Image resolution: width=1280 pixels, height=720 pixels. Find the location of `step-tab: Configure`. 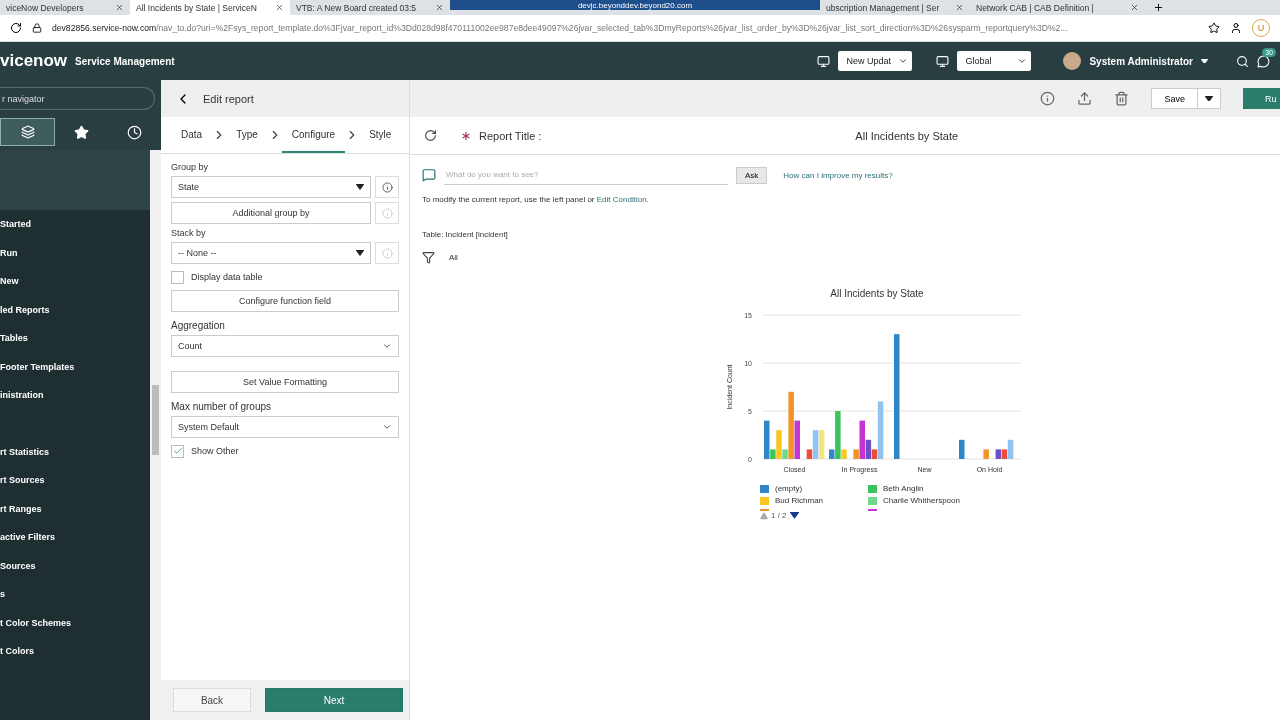

step-tab: Configure is located at coordinates (313, 135).